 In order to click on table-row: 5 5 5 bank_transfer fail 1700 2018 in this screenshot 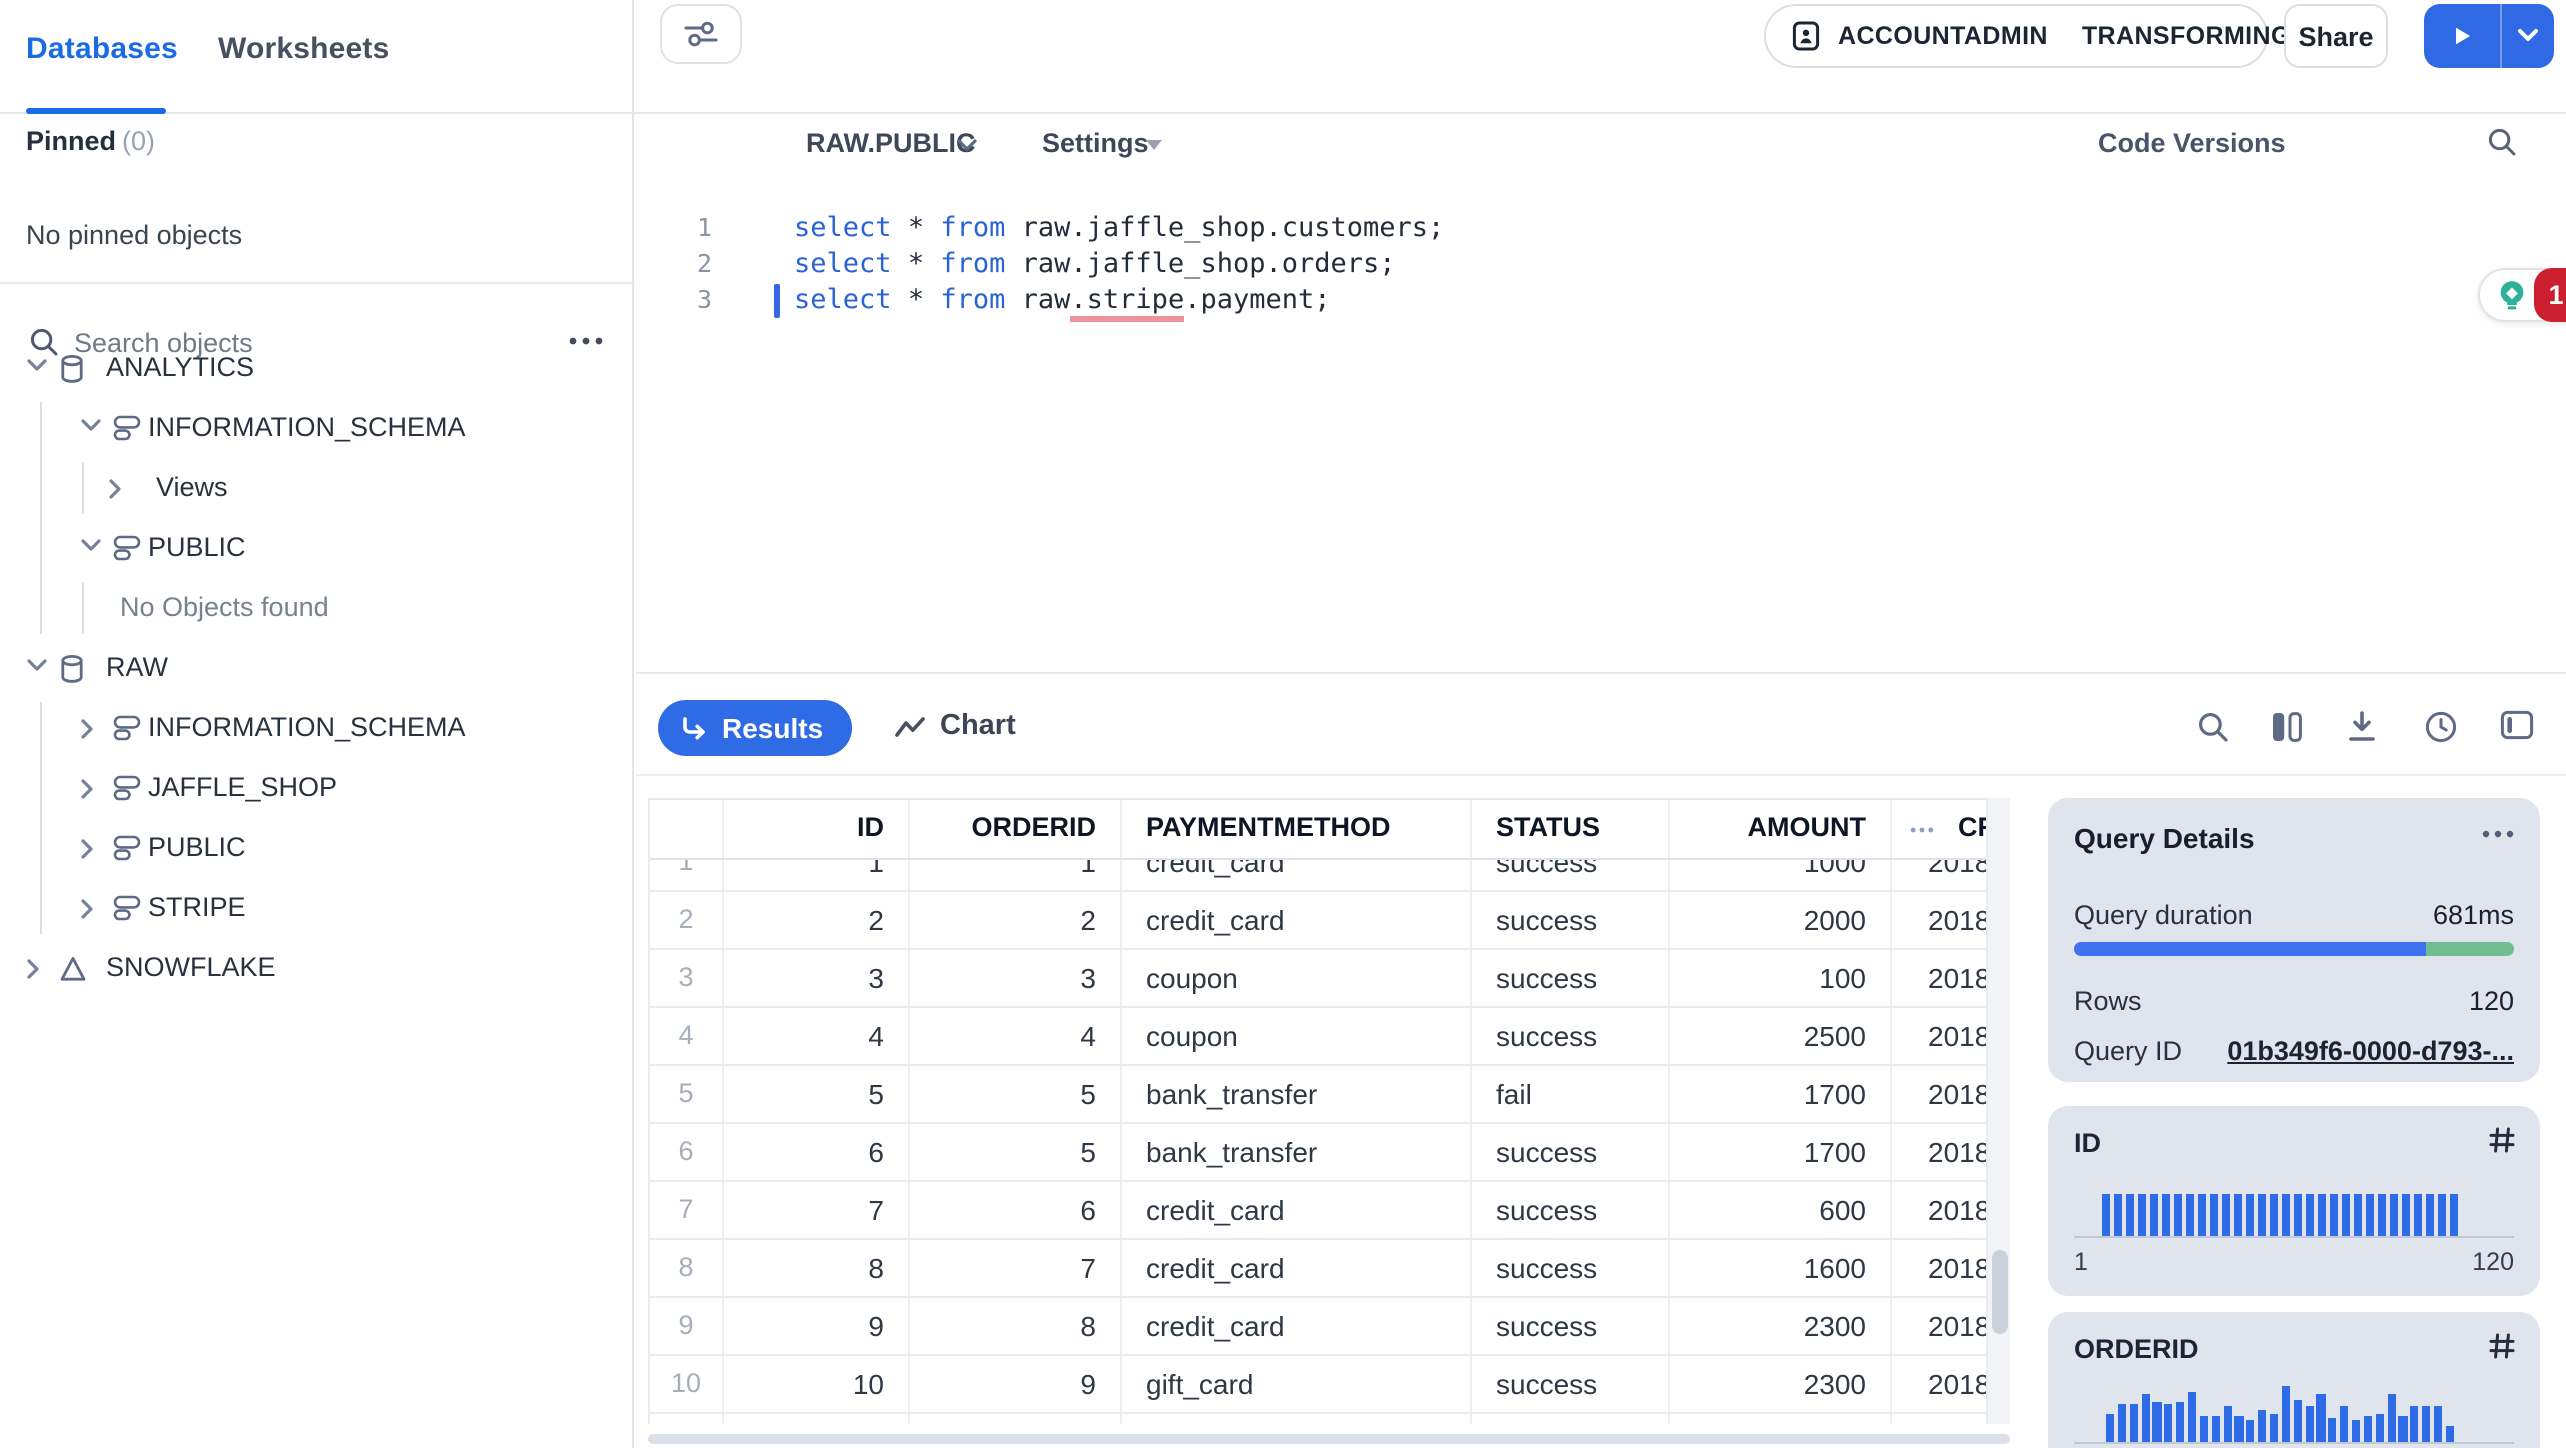, I will do `click(1318, 1095)`.